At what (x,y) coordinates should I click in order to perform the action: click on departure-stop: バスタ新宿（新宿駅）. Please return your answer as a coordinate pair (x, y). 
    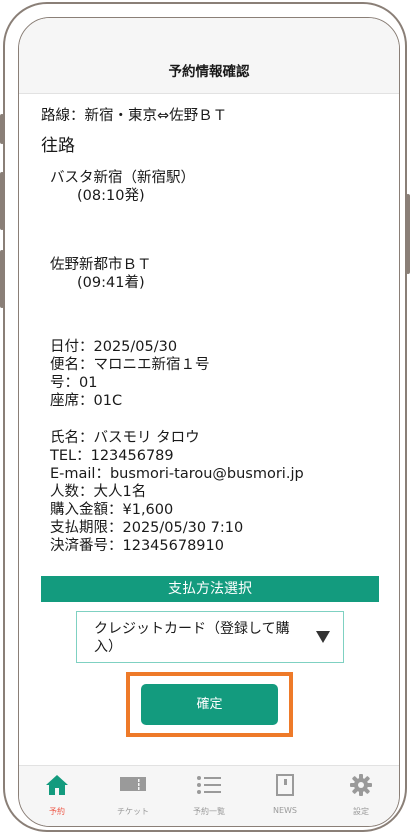
    Looking at the image, I should click on (122, 178).